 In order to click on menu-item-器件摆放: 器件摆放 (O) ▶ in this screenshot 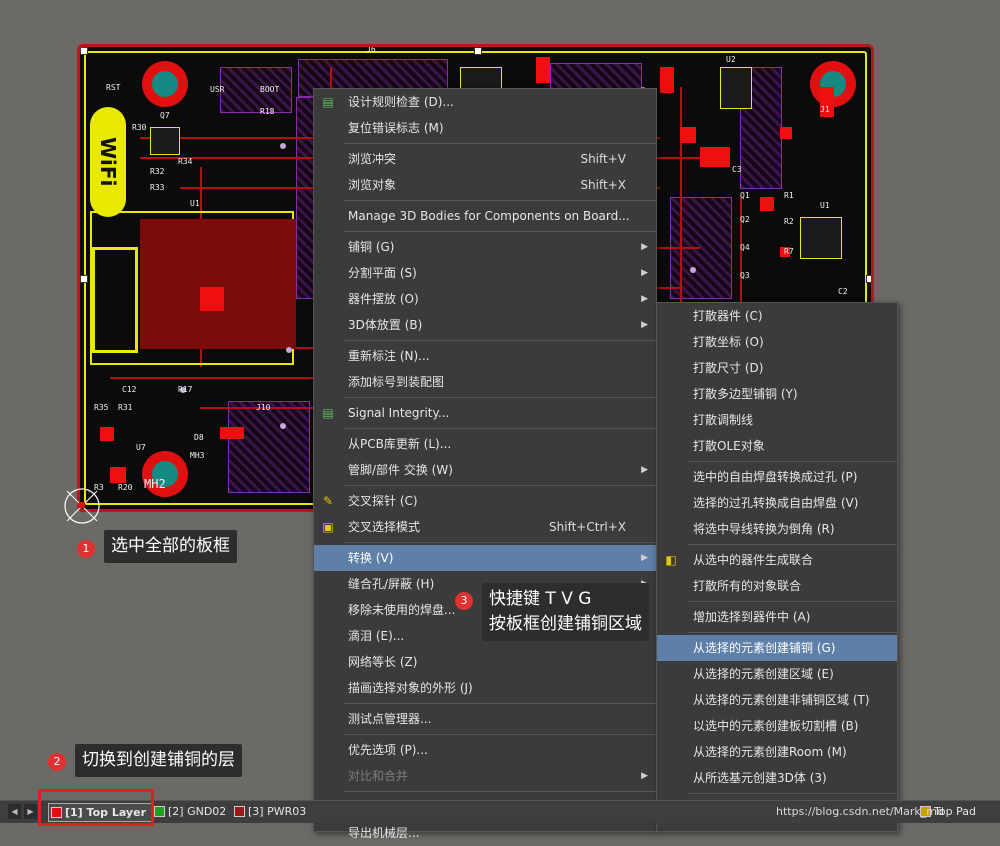, I will do `click(485, 299)`.